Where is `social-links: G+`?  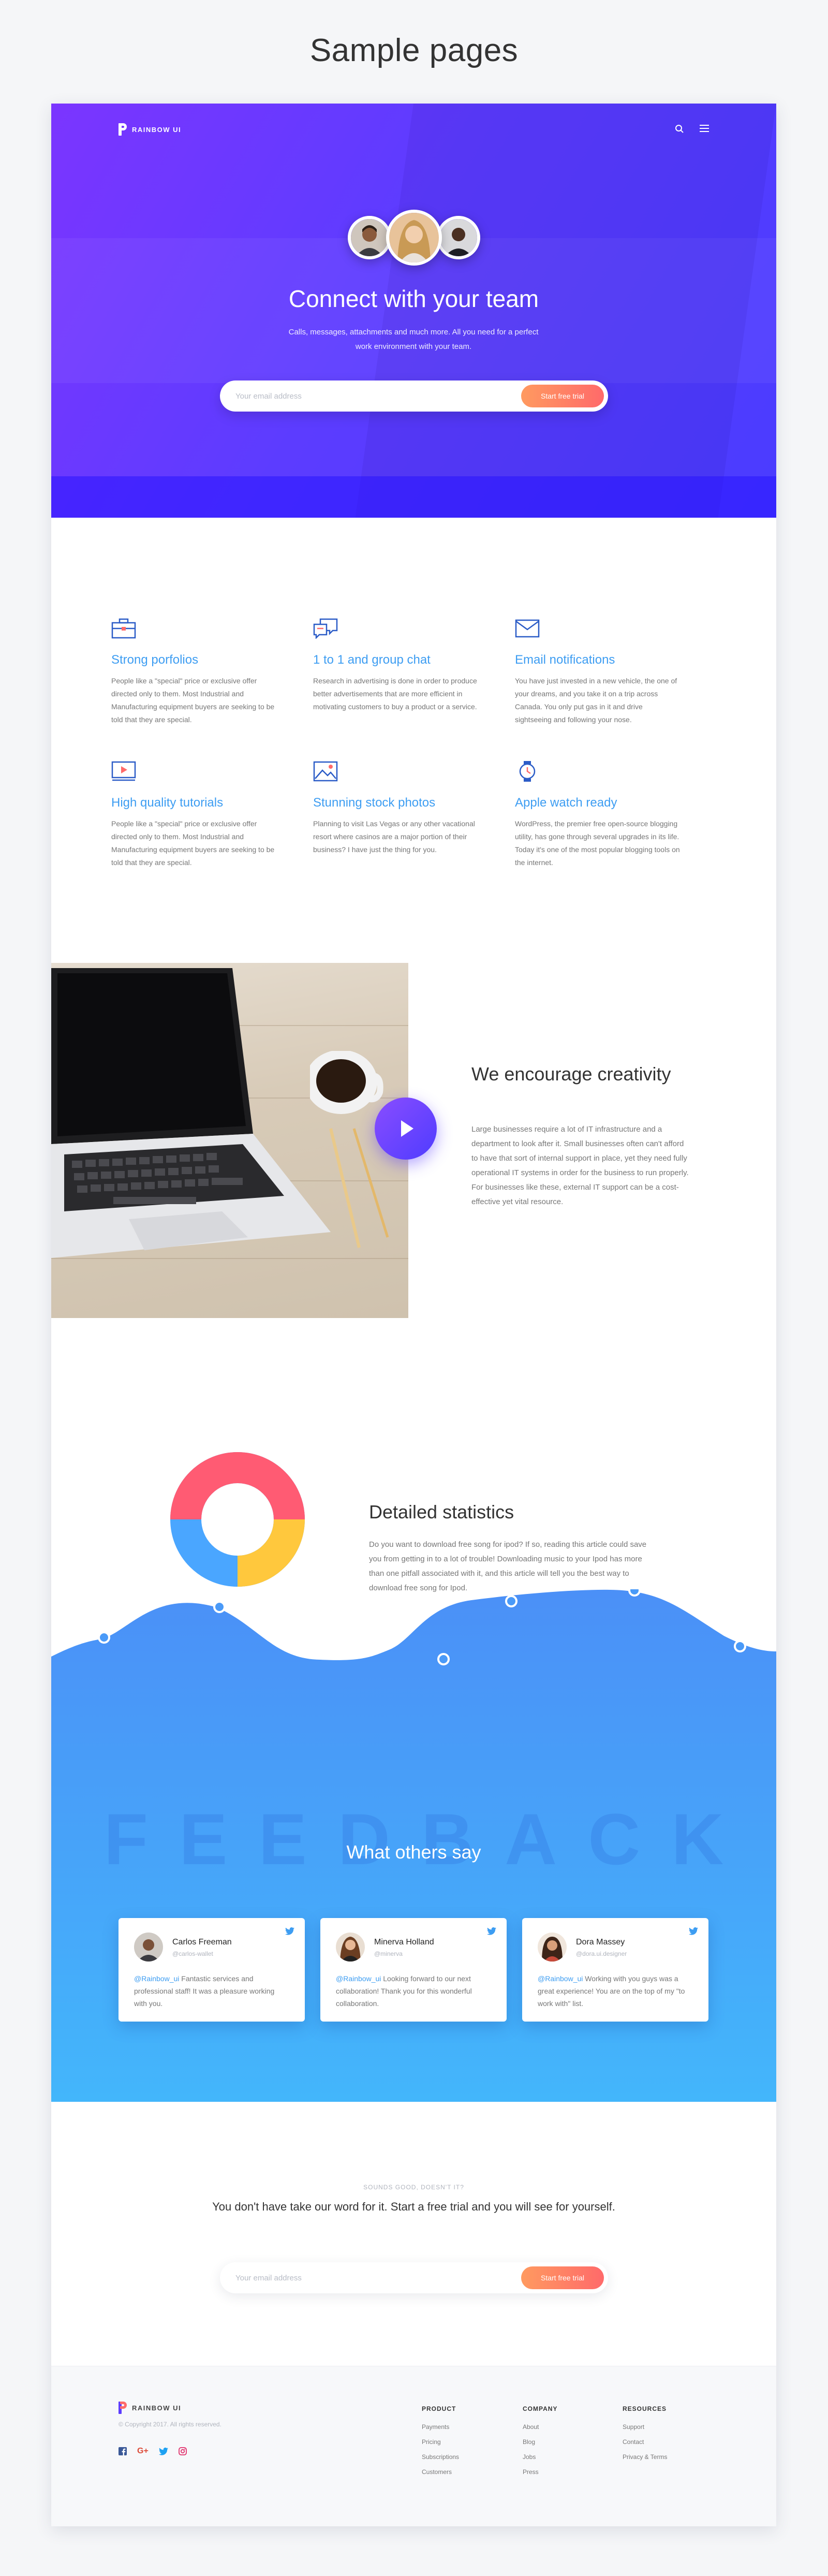 social-links: G+ is located at coordinates (153, 2452).